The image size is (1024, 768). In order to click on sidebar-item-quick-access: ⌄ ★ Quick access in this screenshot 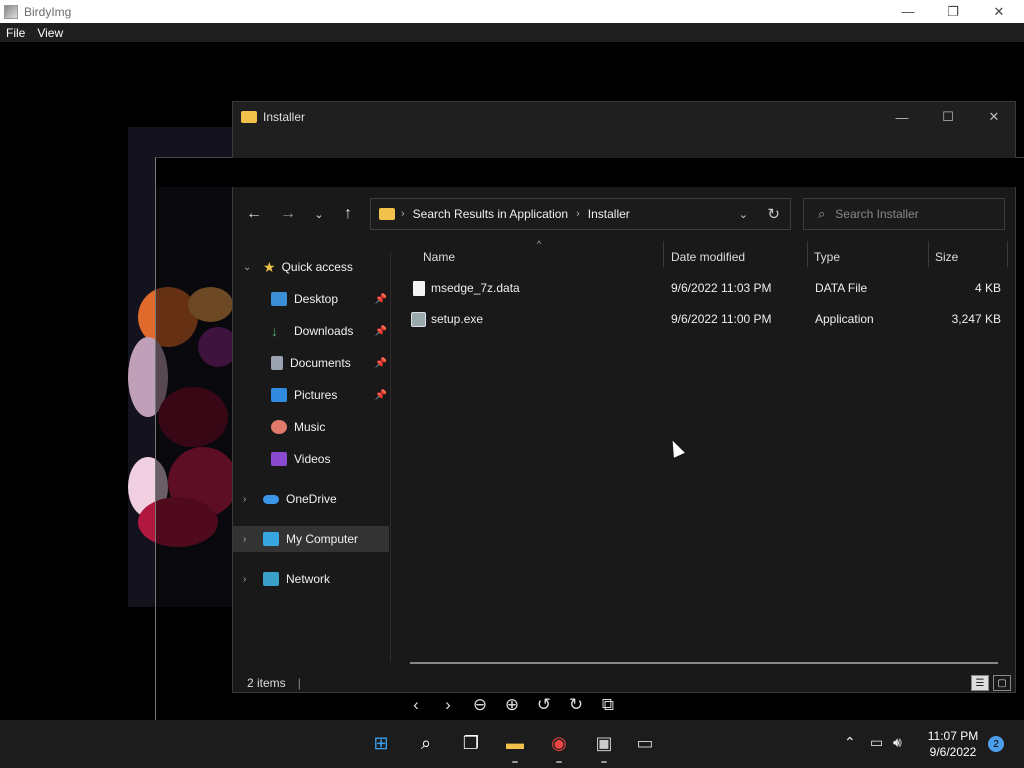, I will do `click(311, 267)`.